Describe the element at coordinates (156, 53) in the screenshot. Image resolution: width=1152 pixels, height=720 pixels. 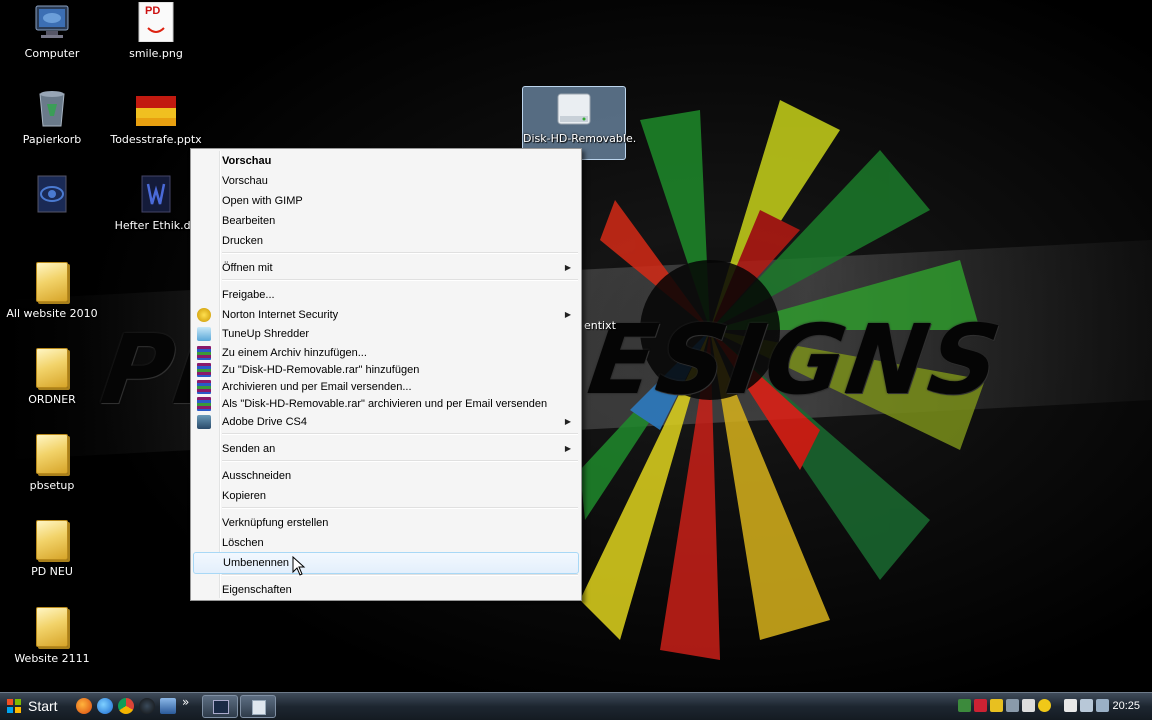
I see `desktop-icon-label: smile.png` at that location.